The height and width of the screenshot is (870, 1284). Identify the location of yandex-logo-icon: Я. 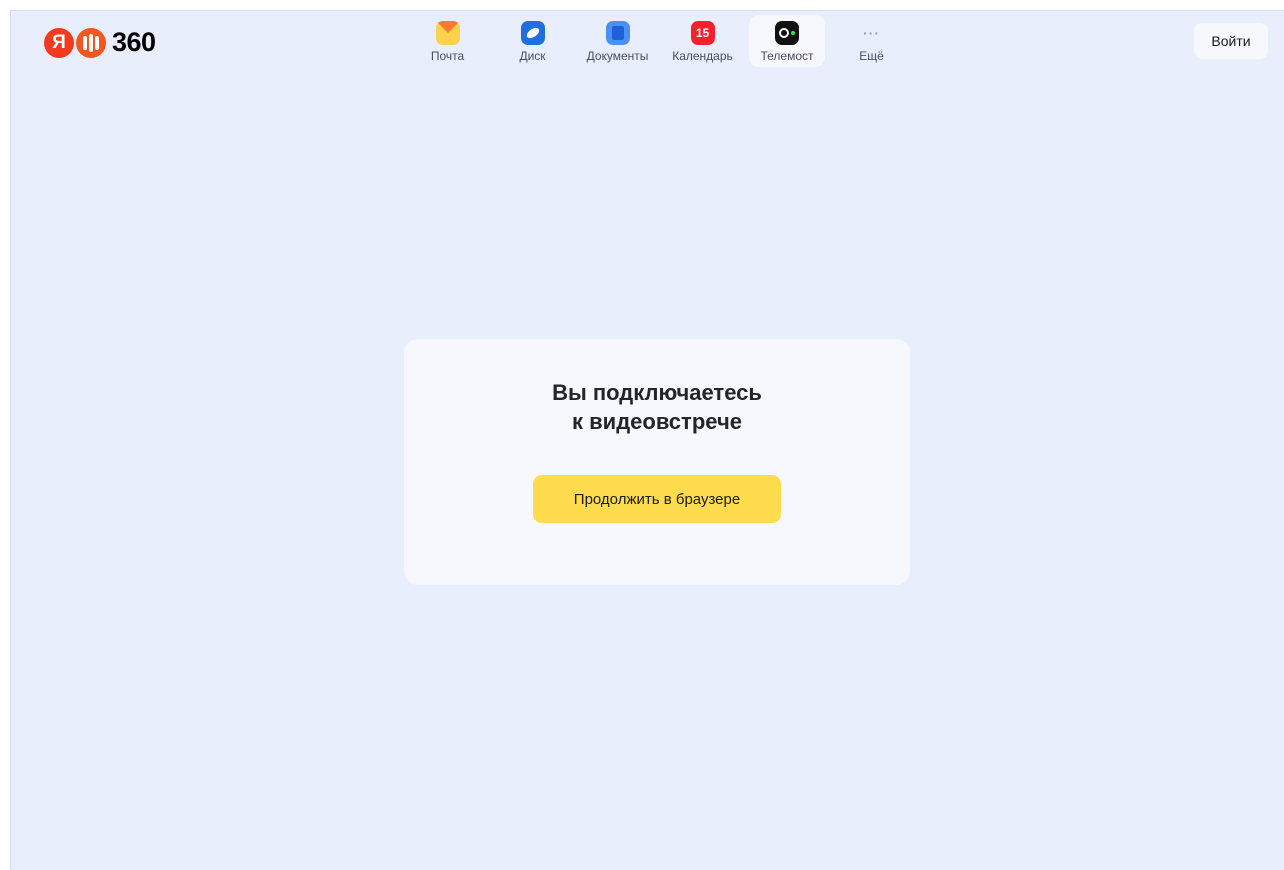
(59, 42).